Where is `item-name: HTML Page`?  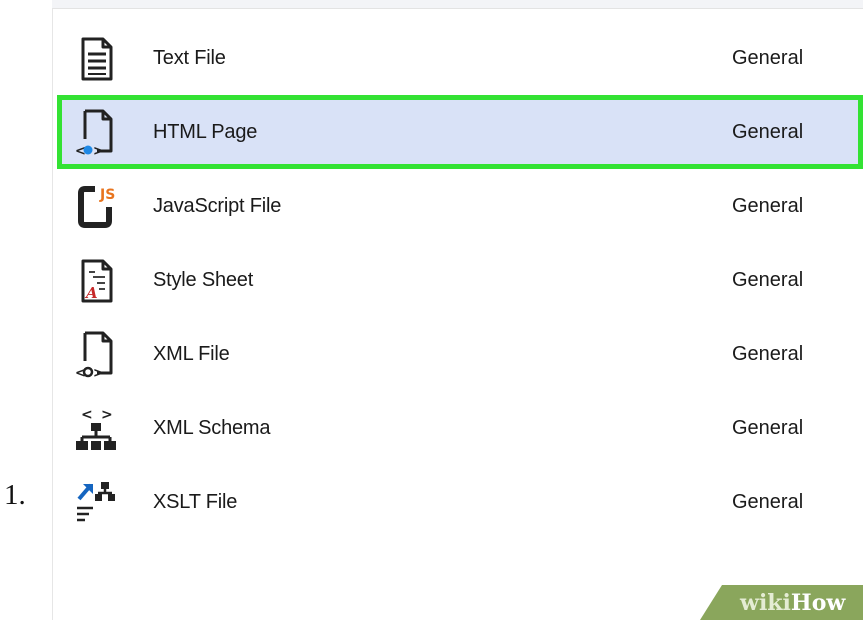 item-name: HTML Page is located at coordinates (205, 132).